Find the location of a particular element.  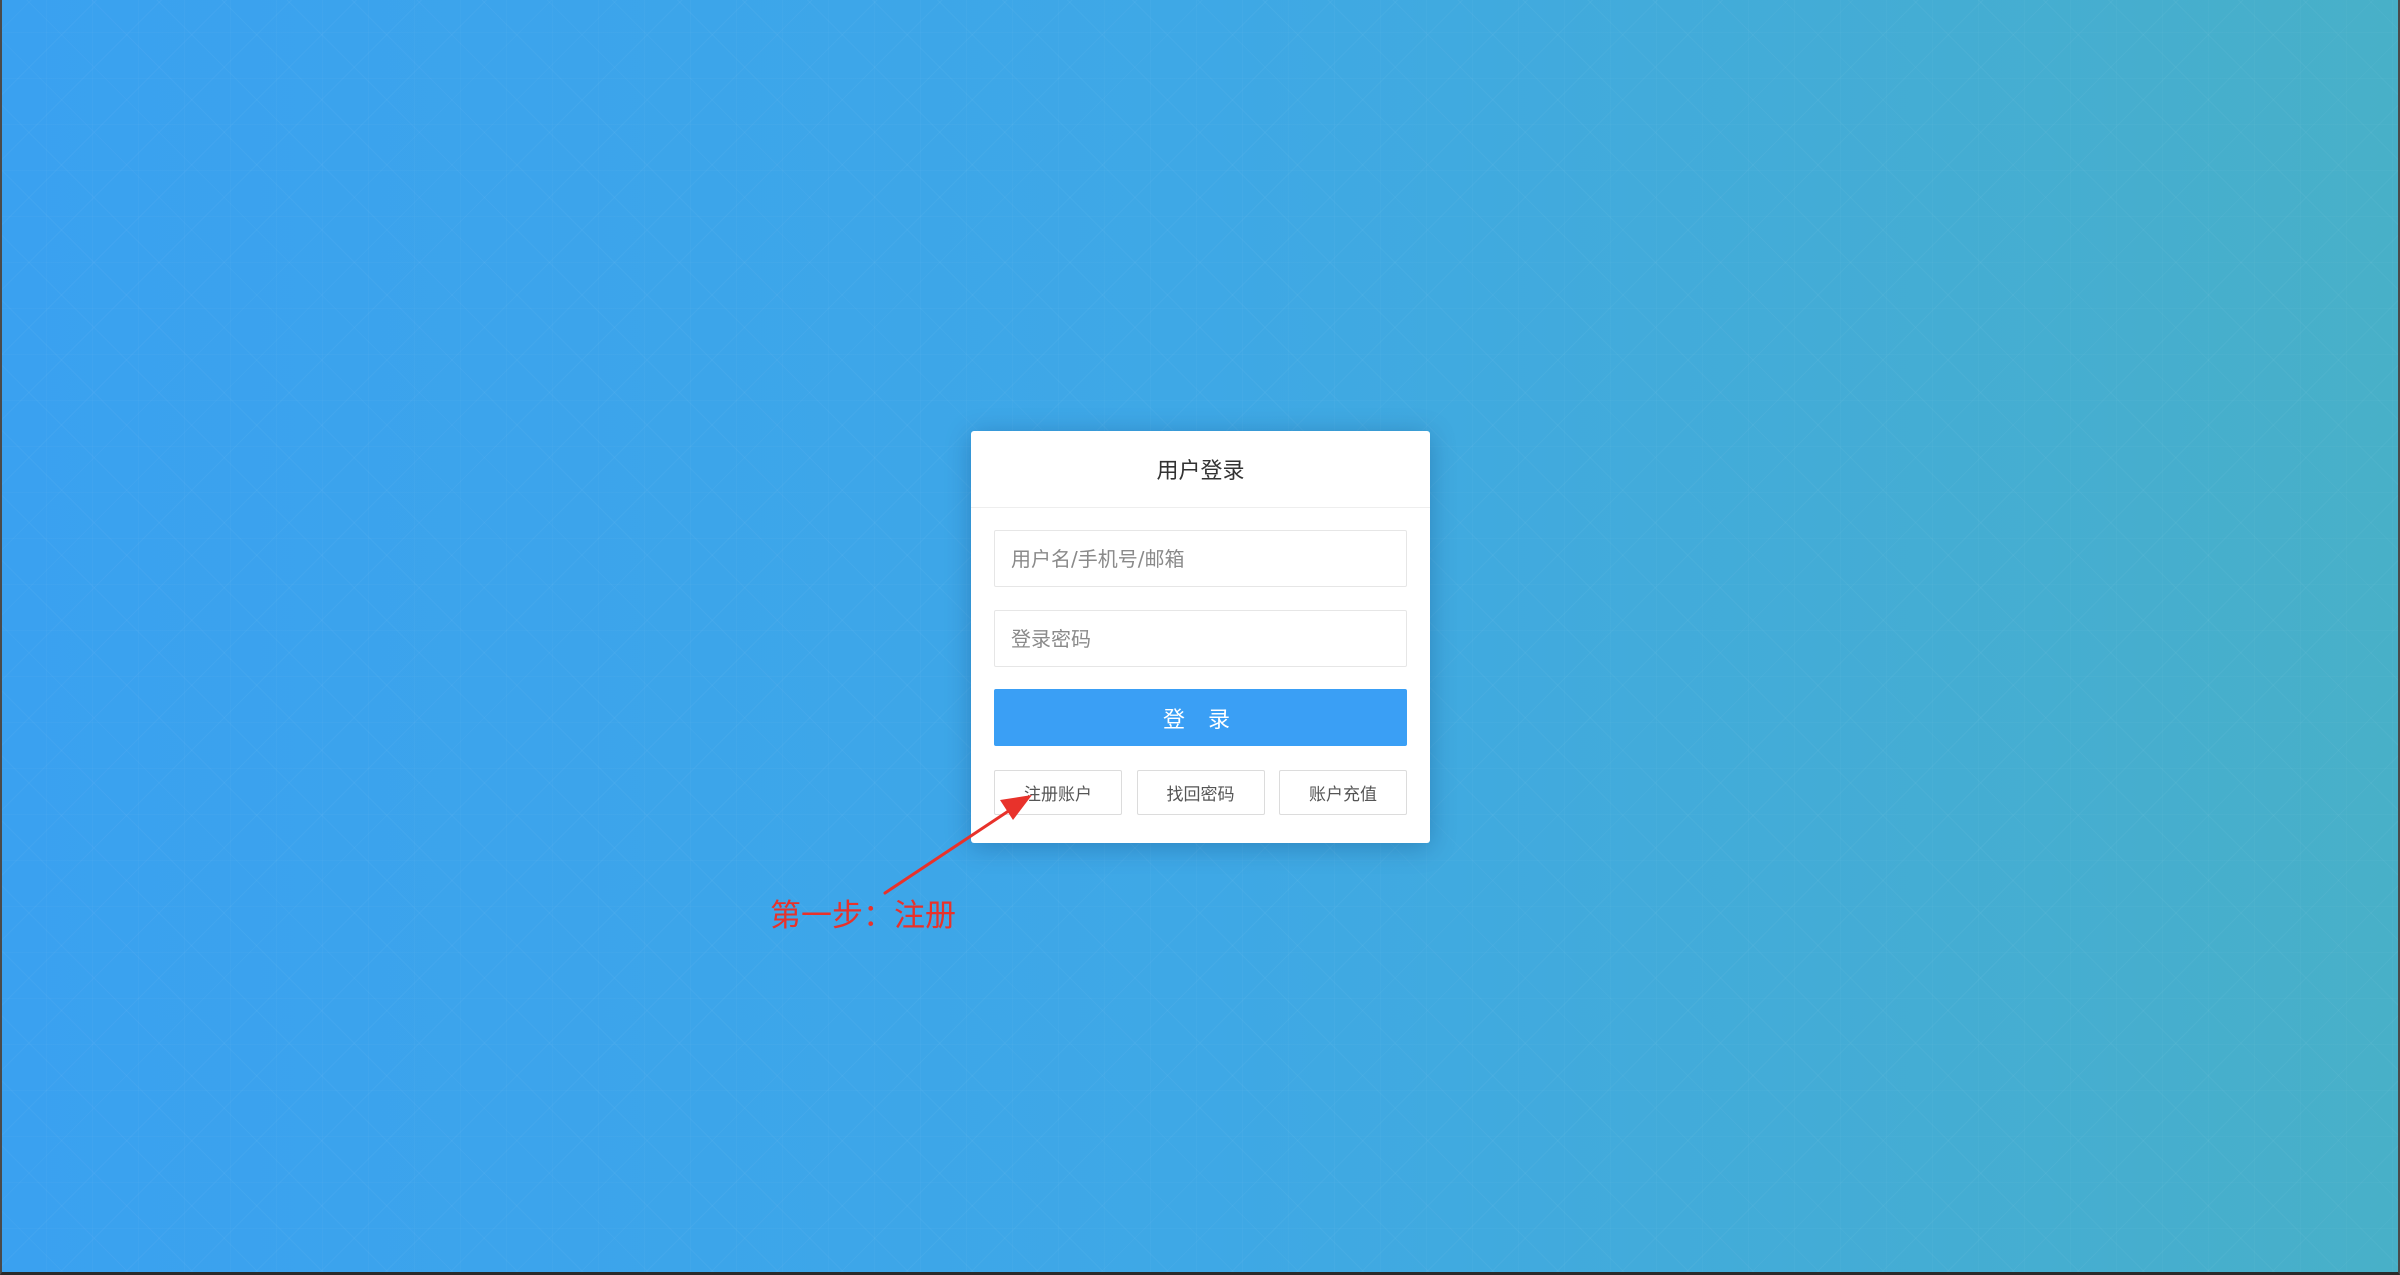

login-card: 用户登录 登 录 注册账户 找回密码 账户充值 is located at coordinates (1200, 637).